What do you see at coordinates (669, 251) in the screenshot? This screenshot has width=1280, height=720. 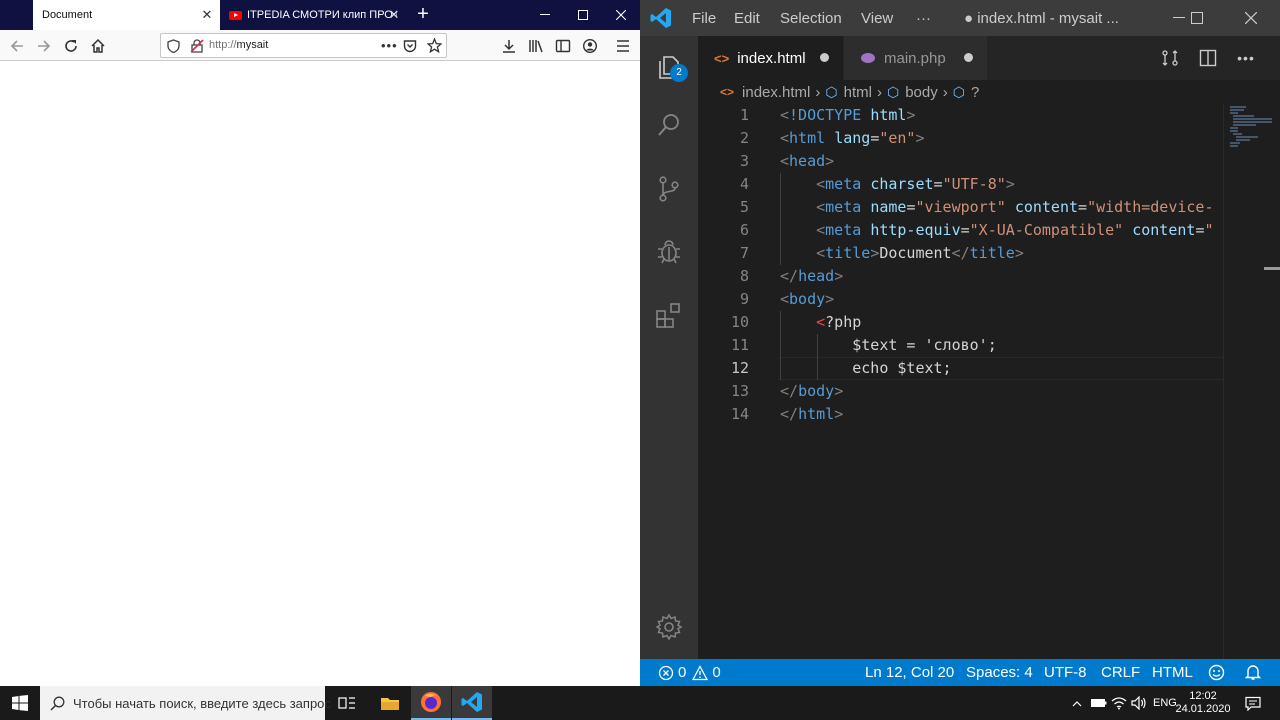 I see `debug-icon` at bounding box center [669, 251].